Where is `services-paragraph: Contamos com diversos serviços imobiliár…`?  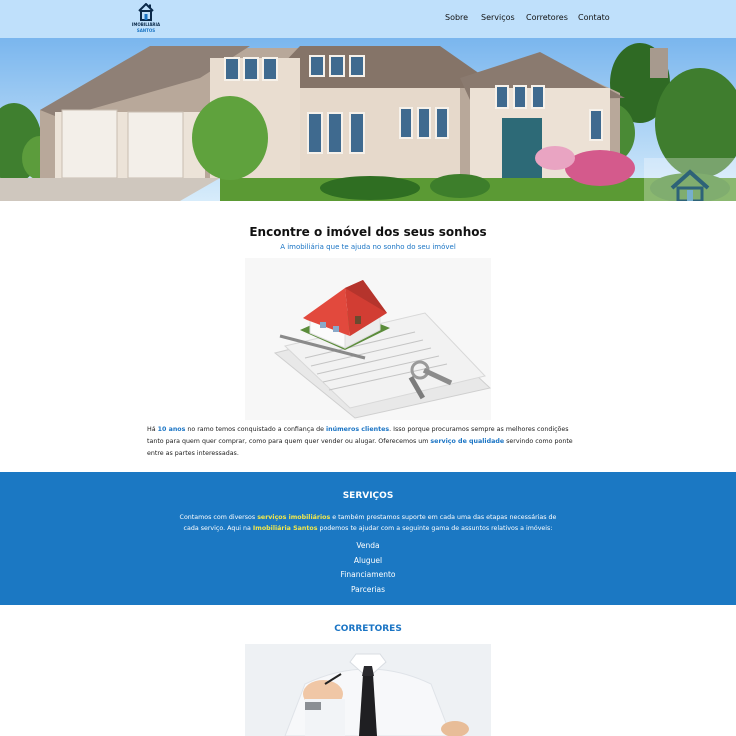
services-paragraph: Contamos com diversos serviços imobiliár… is located at coordinates (368, 523).